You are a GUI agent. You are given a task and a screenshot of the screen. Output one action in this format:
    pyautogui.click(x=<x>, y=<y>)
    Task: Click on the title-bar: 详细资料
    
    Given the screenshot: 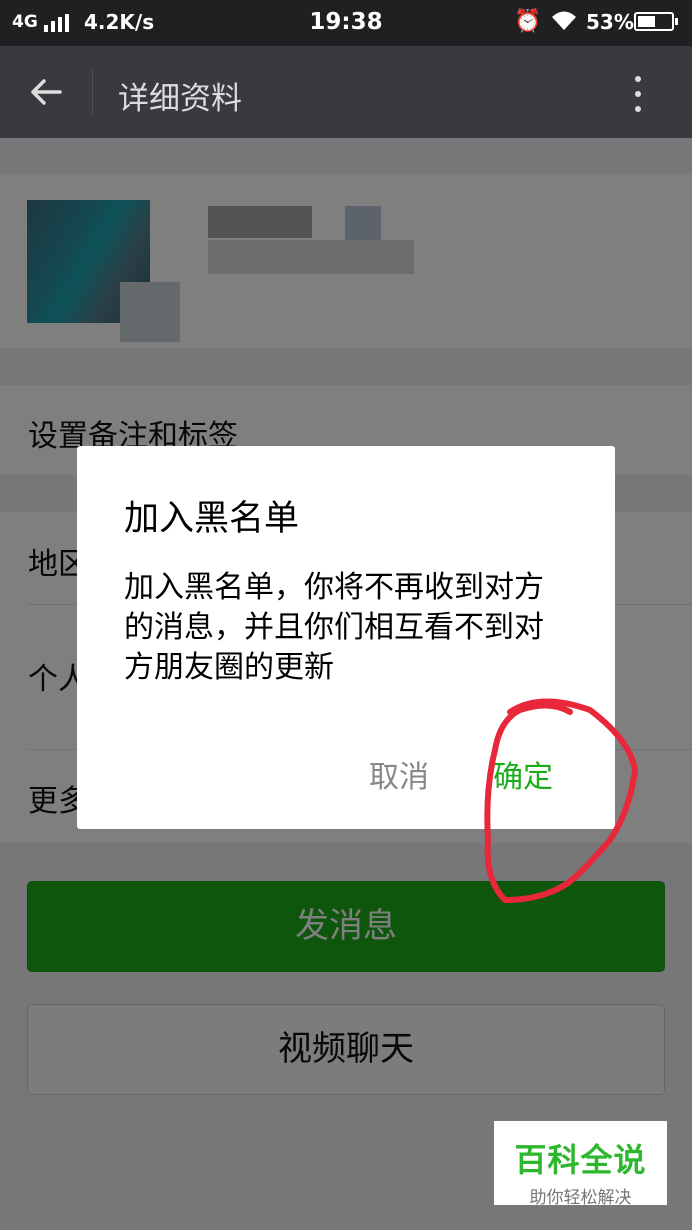 What is the action you would take?
    pyautogui.click(x=346, y=92)
    